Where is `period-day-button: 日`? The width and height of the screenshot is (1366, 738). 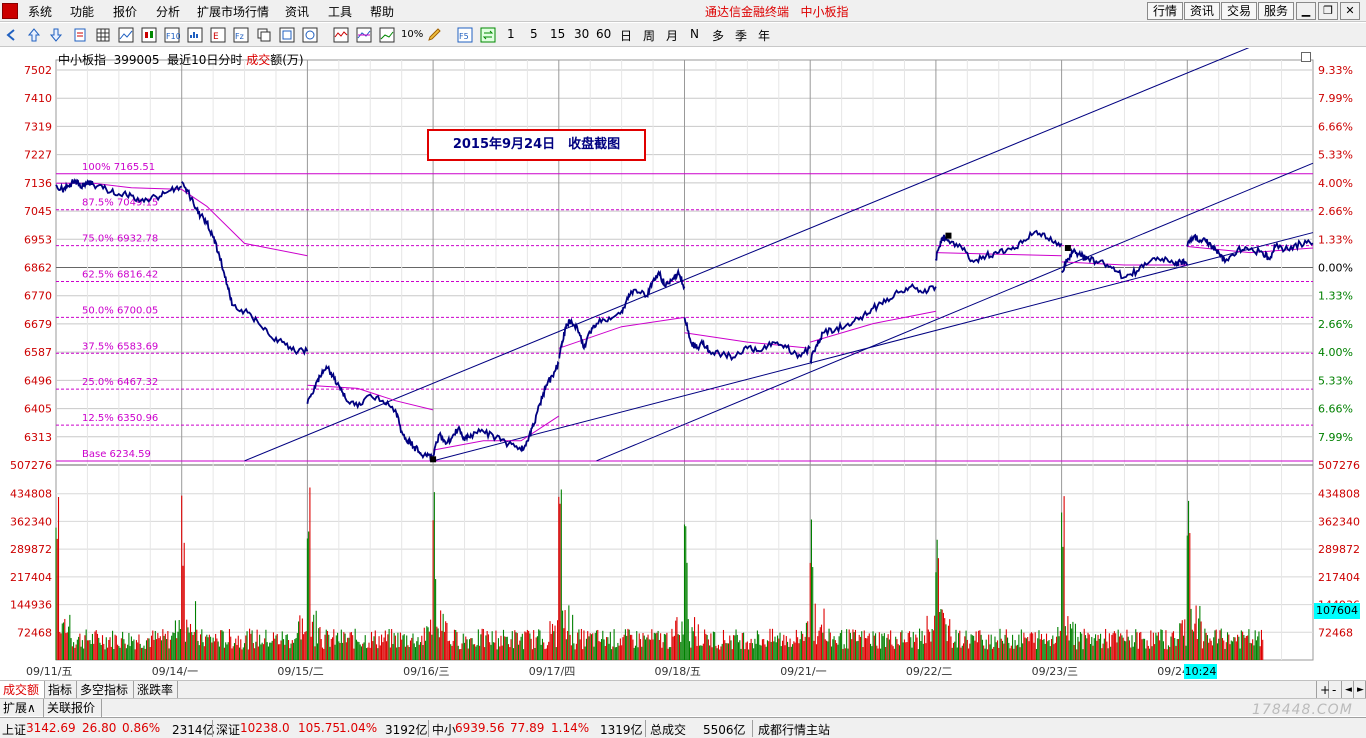
period-day-button: 日 is located at coordinates (626, 35).